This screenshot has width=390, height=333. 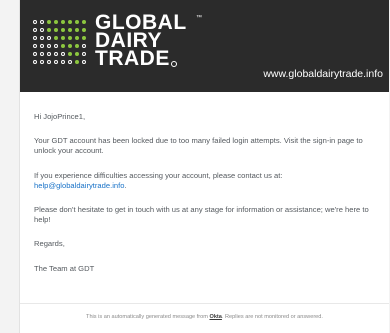 What do you see at coordinates (215, 317) in the screenshot?
I see `okta-link: Okta` at bounding box center [215, 317].